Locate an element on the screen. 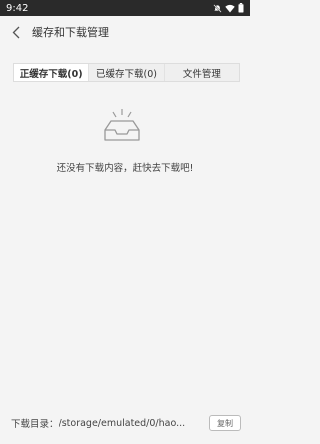  header-bar: 缓存和下载管理 is located at coordinates (125, 32).